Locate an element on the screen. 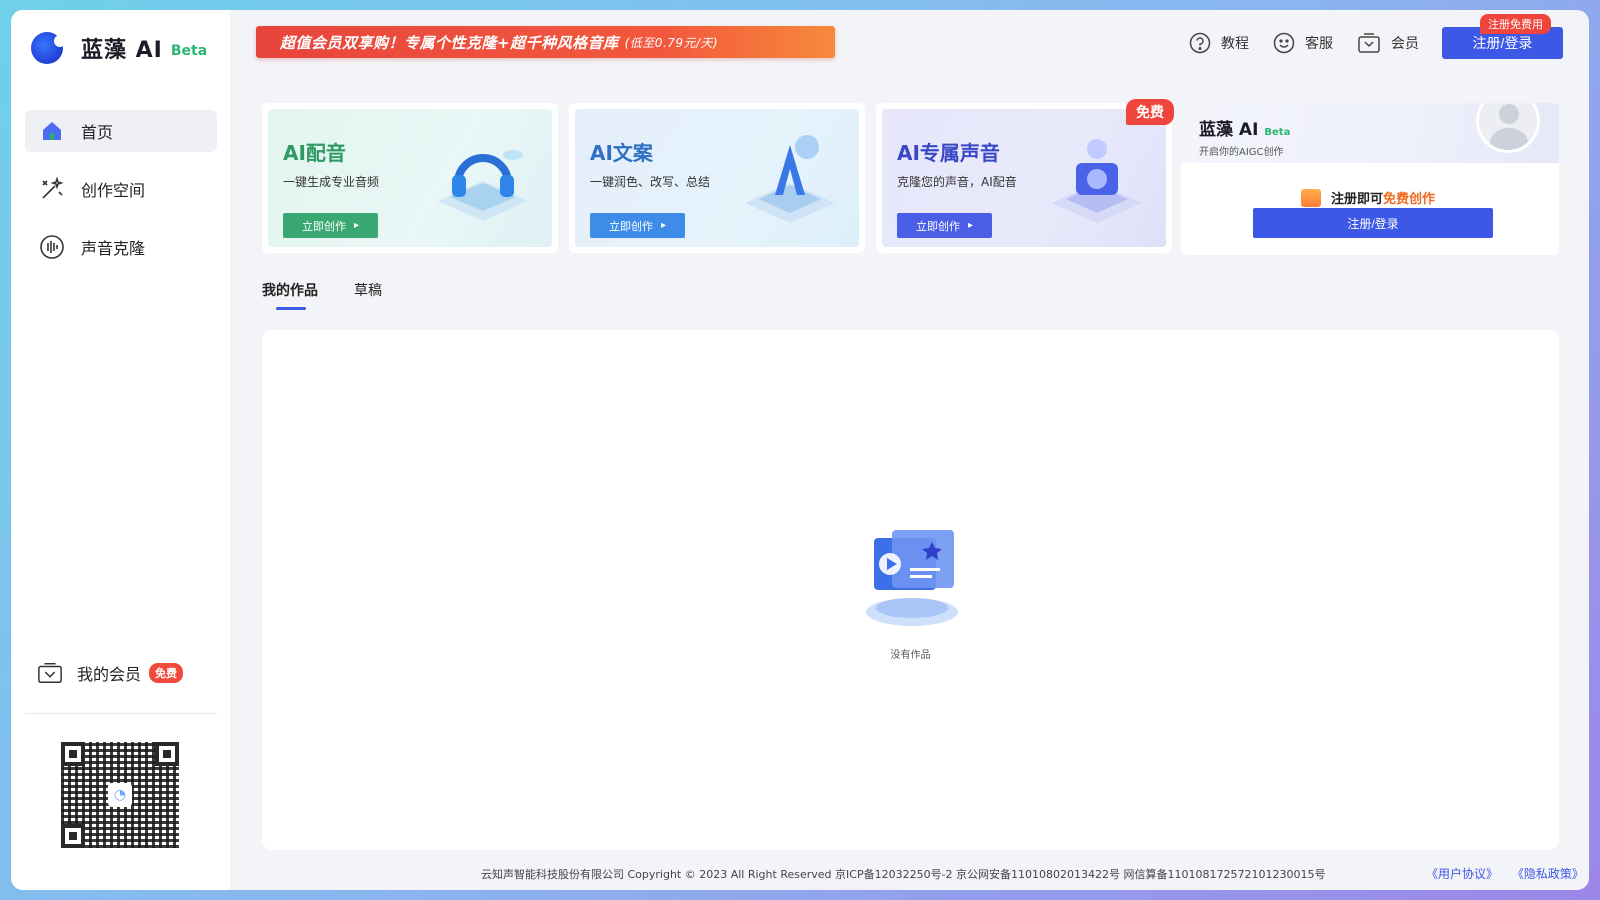 The height and width of the screenshot is (900, 1600). works-tabs: 我的作品 草稿 is located at coordinates (340, 295).